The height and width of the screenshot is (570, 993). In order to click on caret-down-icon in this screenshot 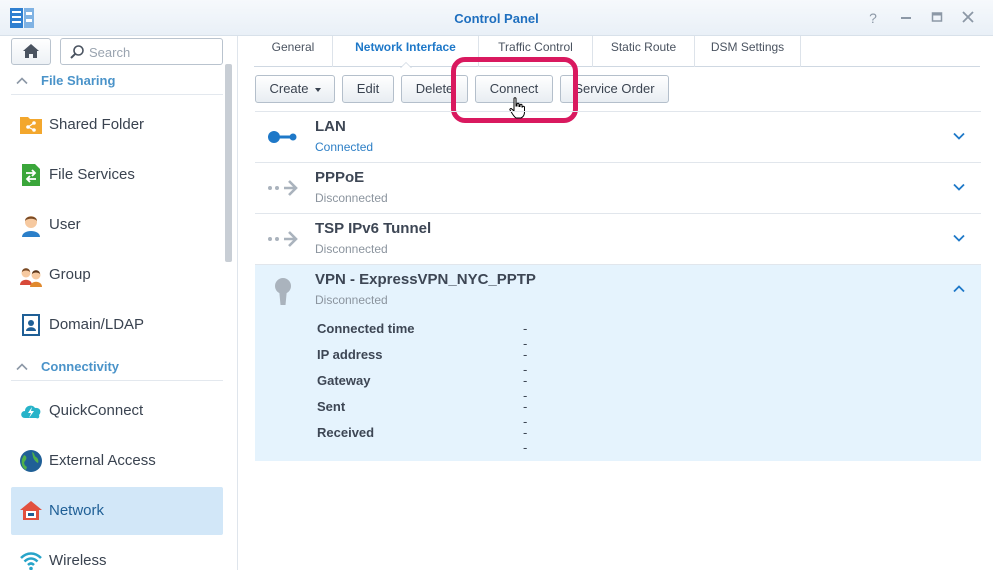, I will do `click(317, 89)`.